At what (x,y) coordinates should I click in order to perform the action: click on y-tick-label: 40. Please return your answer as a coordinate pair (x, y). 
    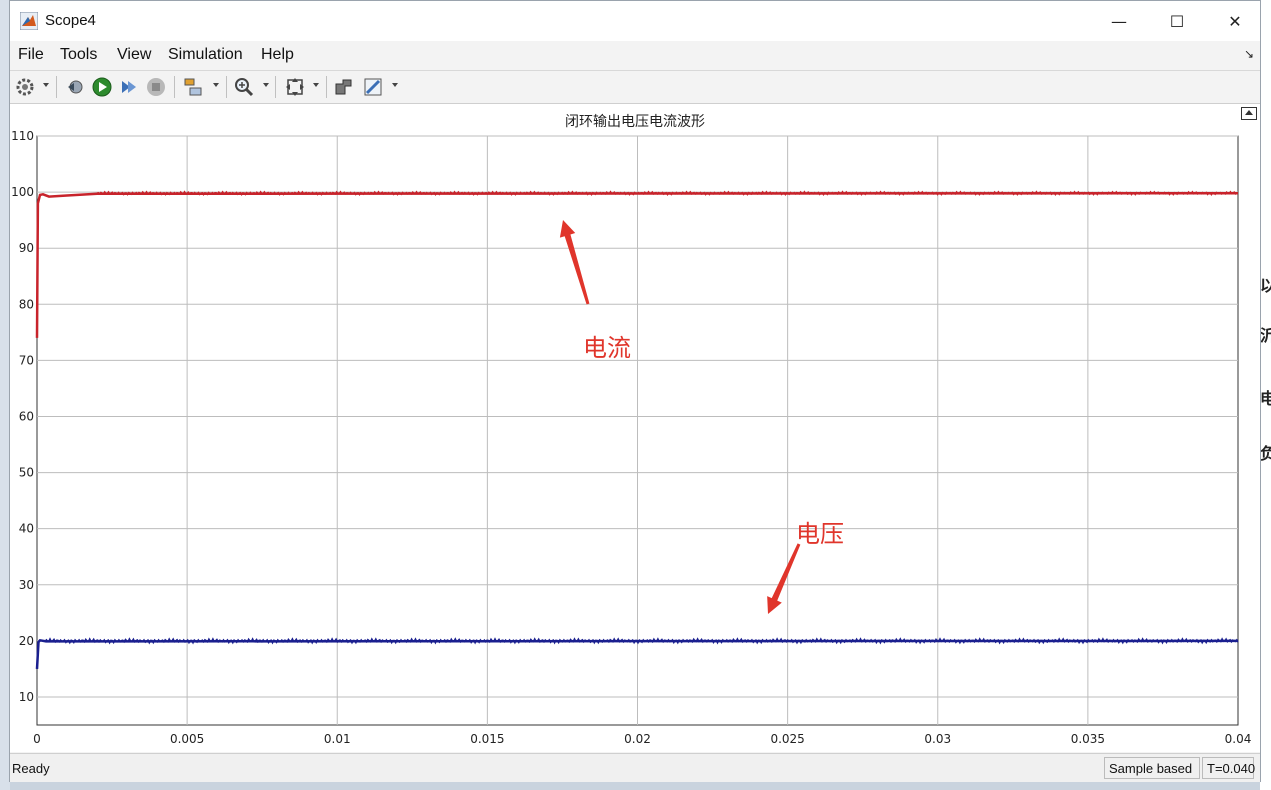
    Looking at the image, I should click on (26, 529).